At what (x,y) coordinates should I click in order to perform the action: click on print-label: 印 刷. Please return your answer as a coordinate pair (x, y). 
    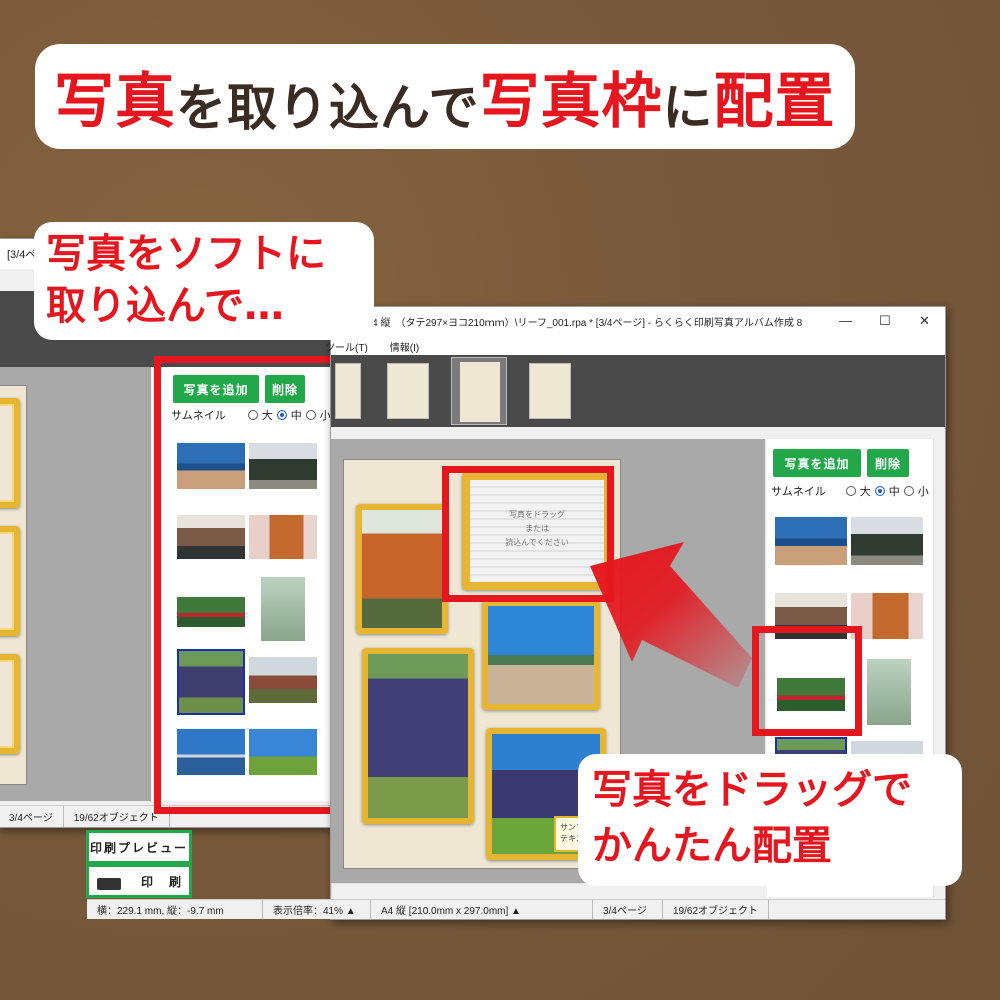
    Looking at the image, I should click on (162, 881).